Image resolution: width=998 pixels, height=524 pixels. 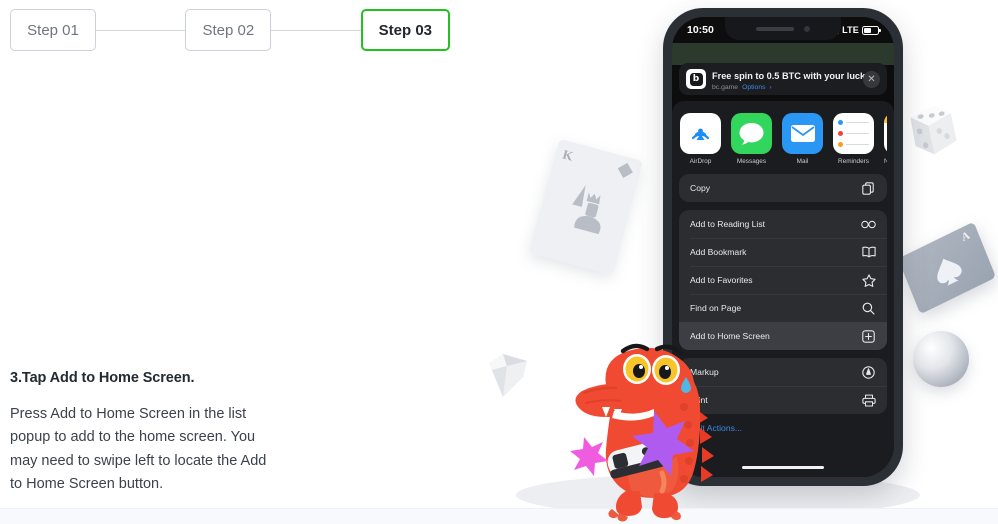 I want to click on bc-game-logo-icon: b, so click(x=696, y=79).